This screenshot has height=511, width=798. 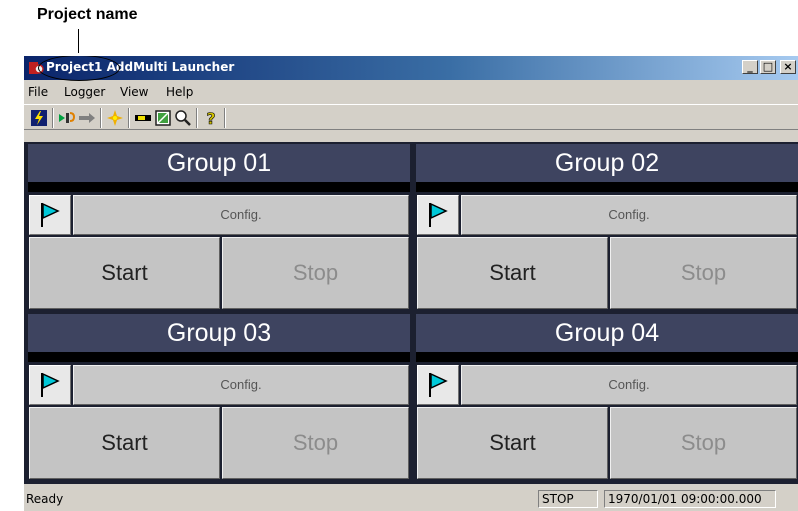 I want to click on app-name: AddMulti Launcher, so click(x=170, y=67).